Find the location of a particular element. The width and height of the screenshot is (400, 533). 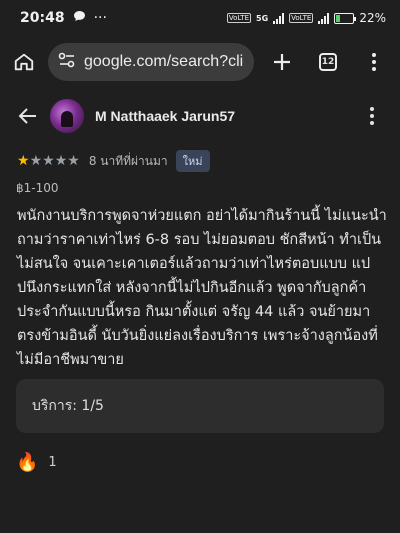

reaction-row: 🔥 1 is located at coordinates (36, 462).